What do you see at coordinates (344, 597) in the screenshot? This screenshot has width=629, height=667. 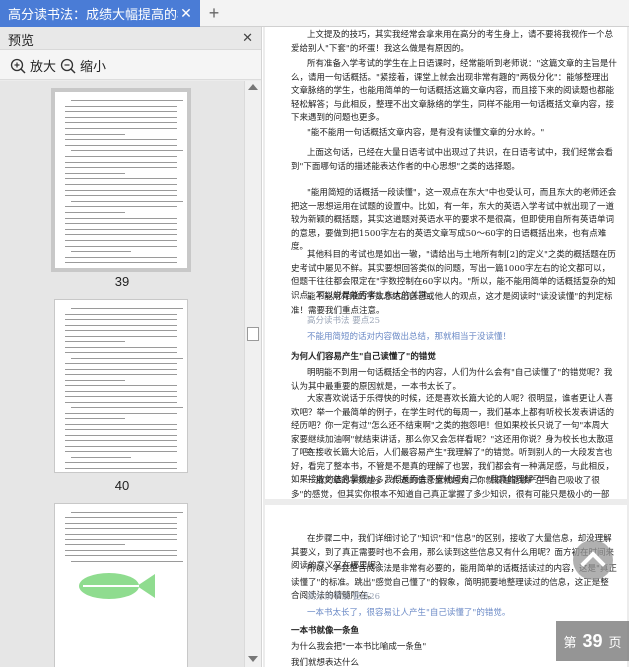 I see `key-point-heading: 高分读书法 要点26` at bounding box center [344, 597].